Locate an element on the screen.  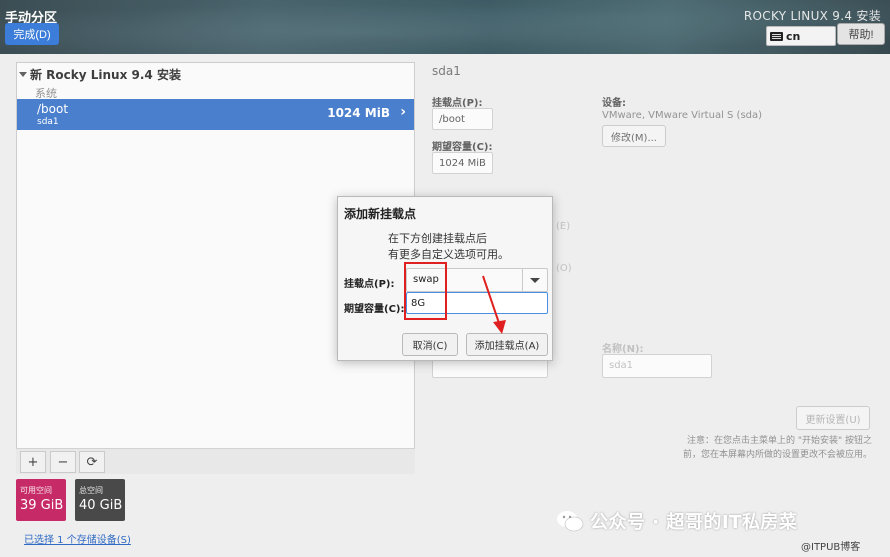
keyboard-layout-indicator: cn is located at coordinates (801, 36).